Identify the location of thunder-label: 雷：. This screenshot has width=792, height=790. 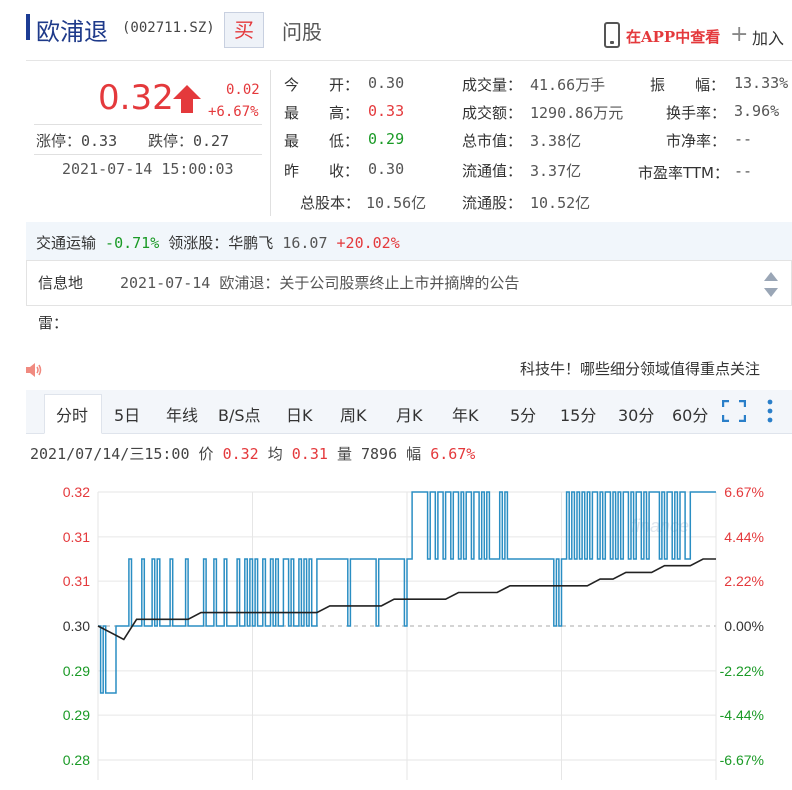
(53, 323).